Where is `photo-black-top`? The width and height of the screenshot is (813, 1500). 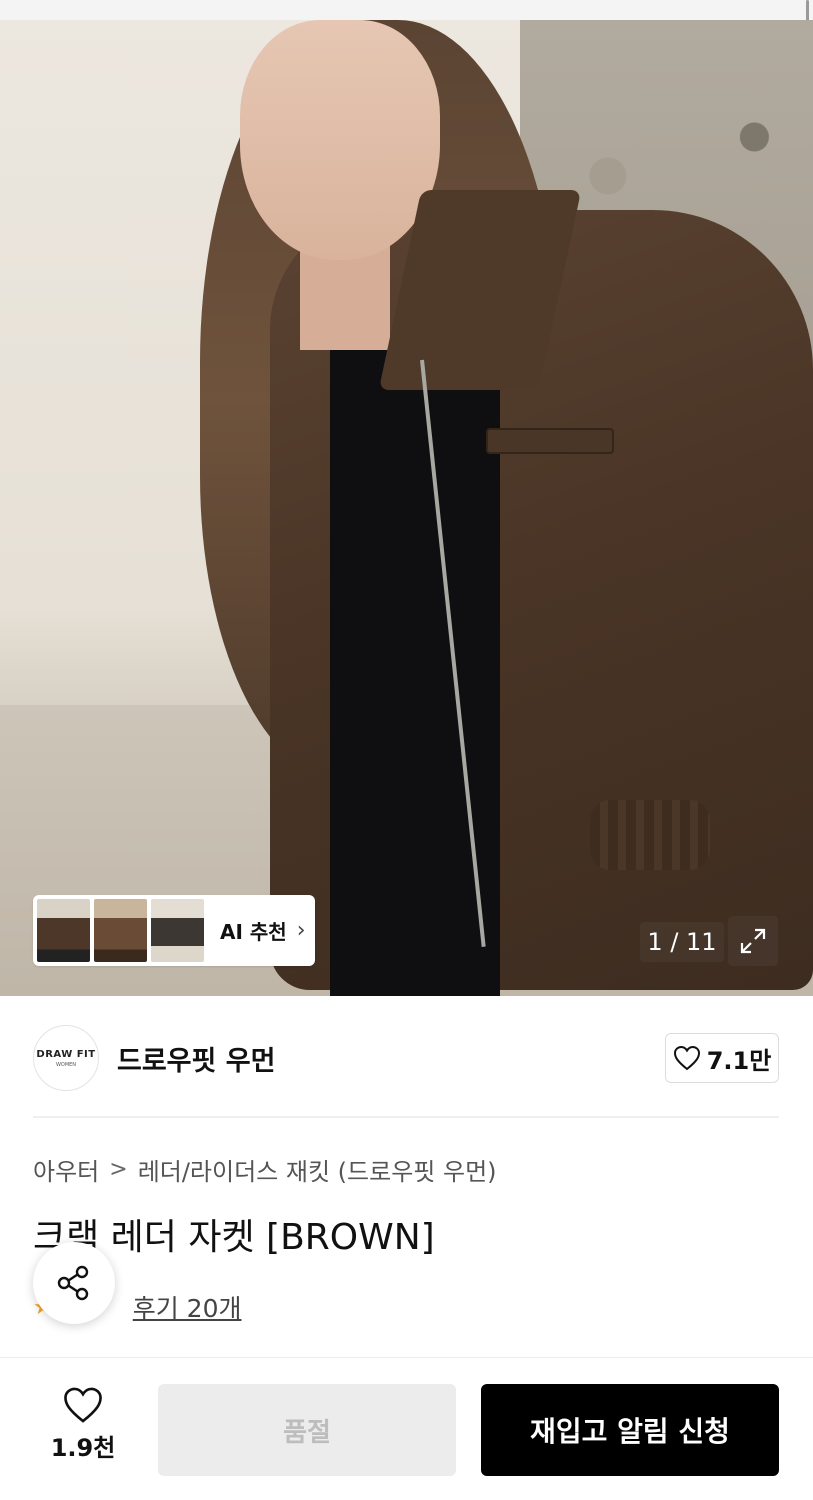 photo-black-top is located at coordinates (415, 673).